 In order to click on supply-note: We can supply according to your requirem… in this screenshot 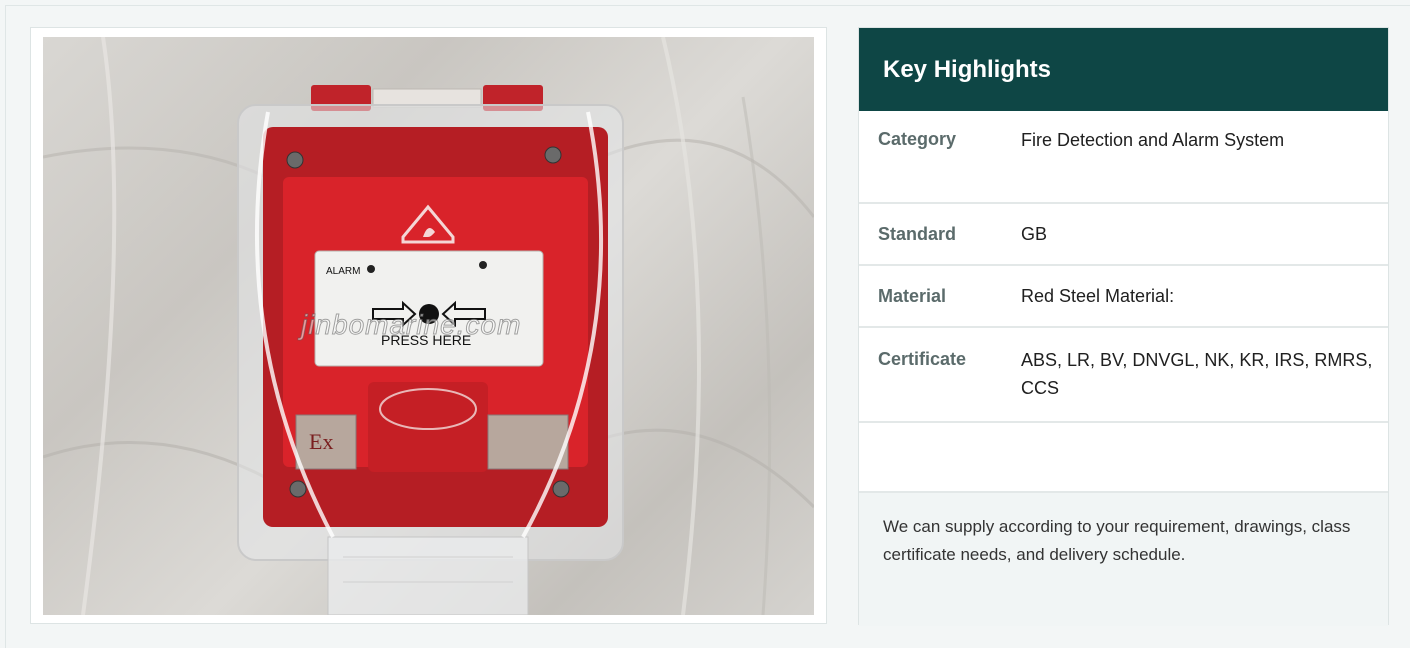, I will do `click(1123, 559)`.